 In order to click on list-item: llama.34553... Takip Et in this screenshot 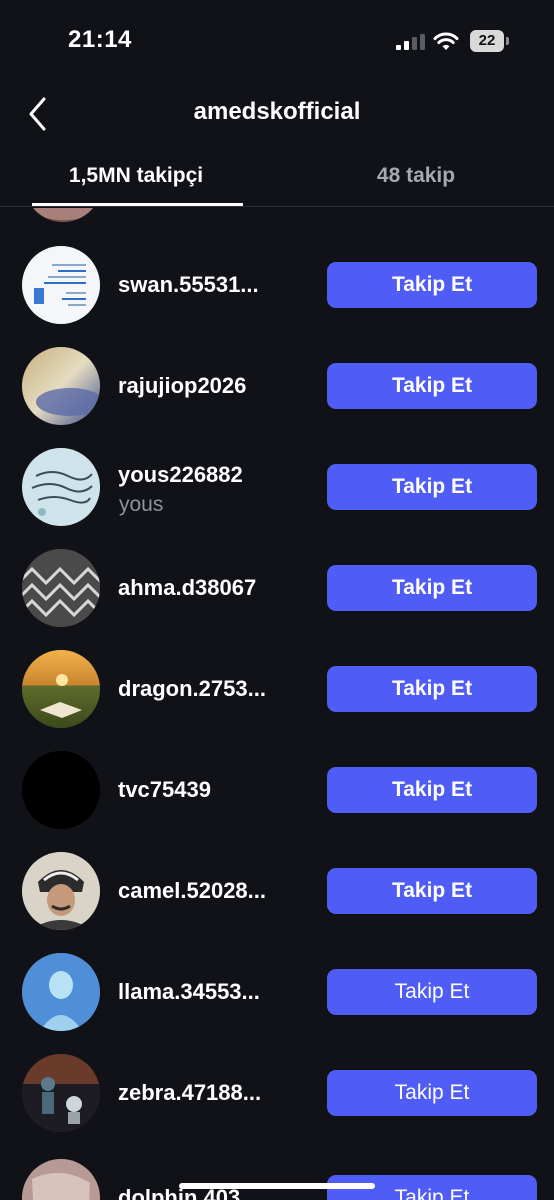, I will do `click(277, 990)`.